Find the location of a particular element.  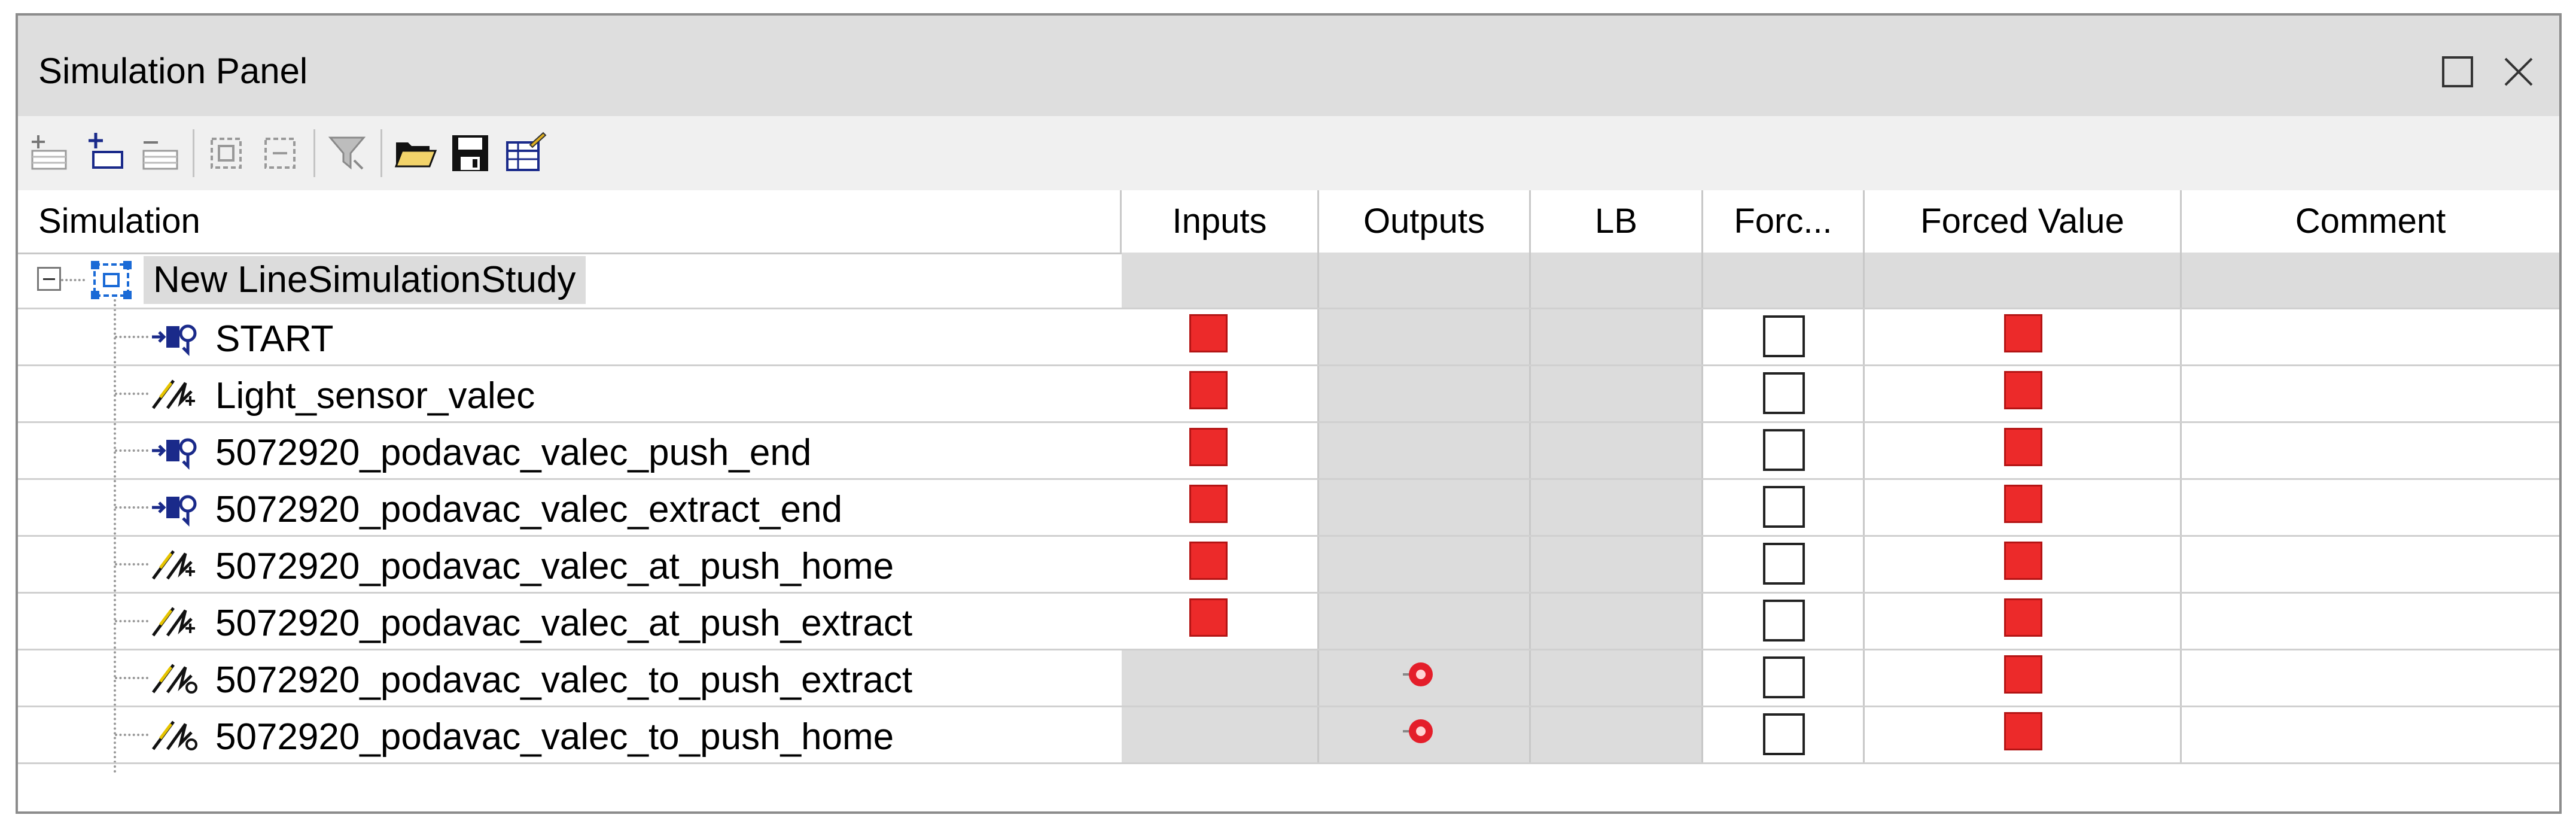

column-header-lb: LB is located at coordinates (1617, 221).